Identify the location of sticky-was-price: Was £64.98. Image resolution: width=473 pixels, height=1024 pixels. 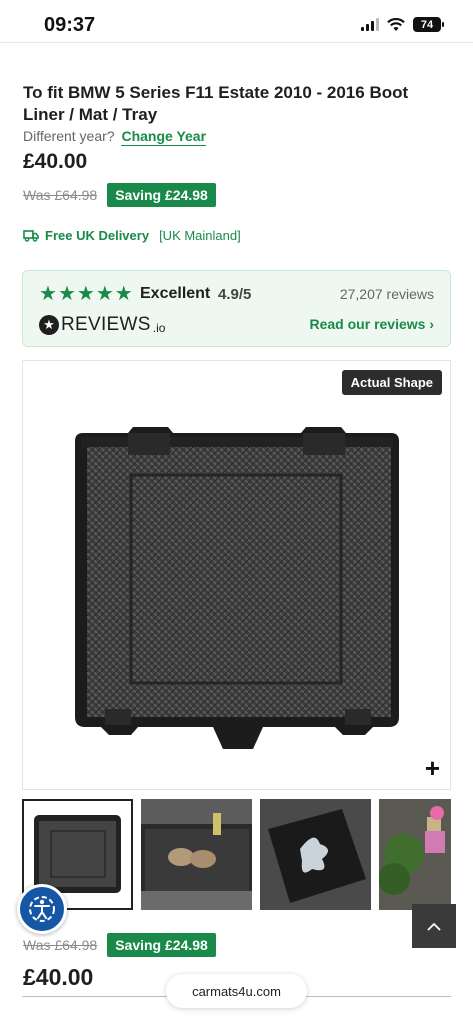
(60, 945).